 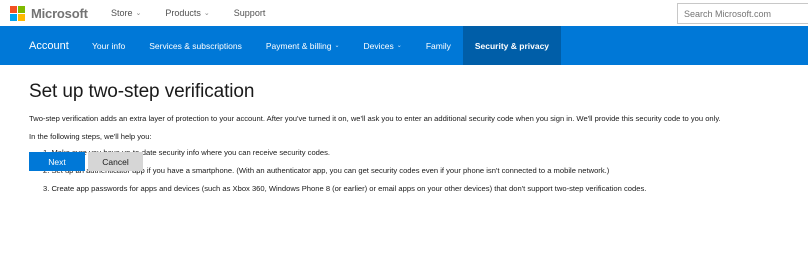 I want to click on tab-family: Family, so click(x=438, y=45).